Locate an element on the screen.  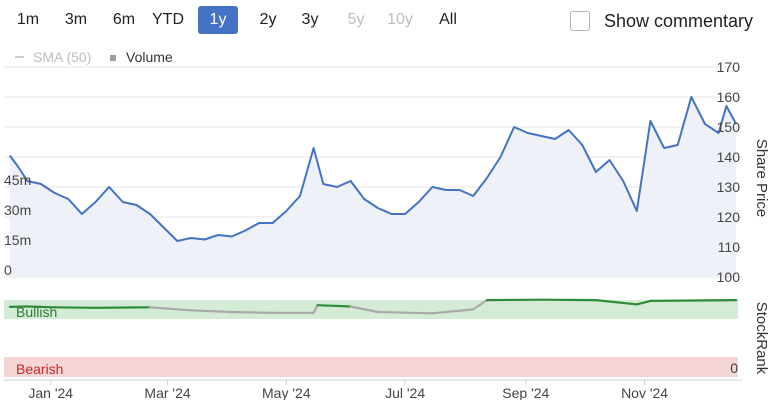
stockrank-axis-title: StockRank is located at coordinates (761, 338).